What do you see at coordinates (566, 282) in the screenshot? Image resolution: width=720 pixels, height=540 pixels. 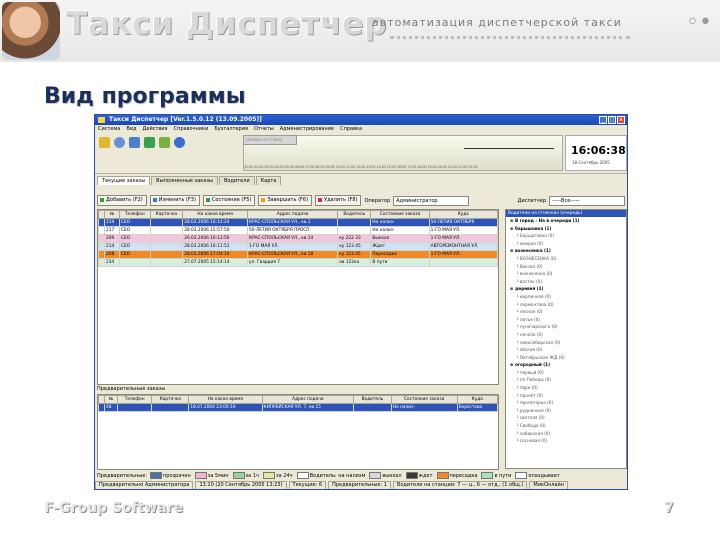 I see `queue-item: └ восток (0)` at bounding box center [566, 282].